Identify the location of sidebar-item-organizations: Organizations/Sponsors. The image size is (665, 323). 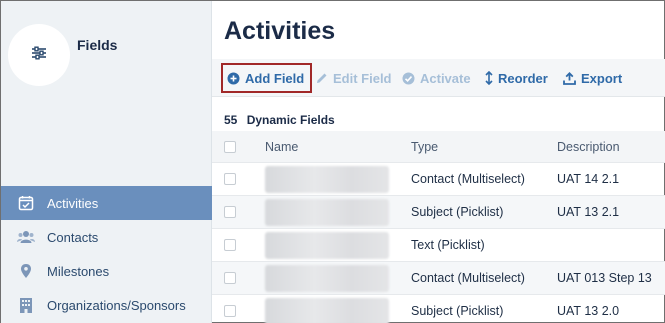
(106, 305).